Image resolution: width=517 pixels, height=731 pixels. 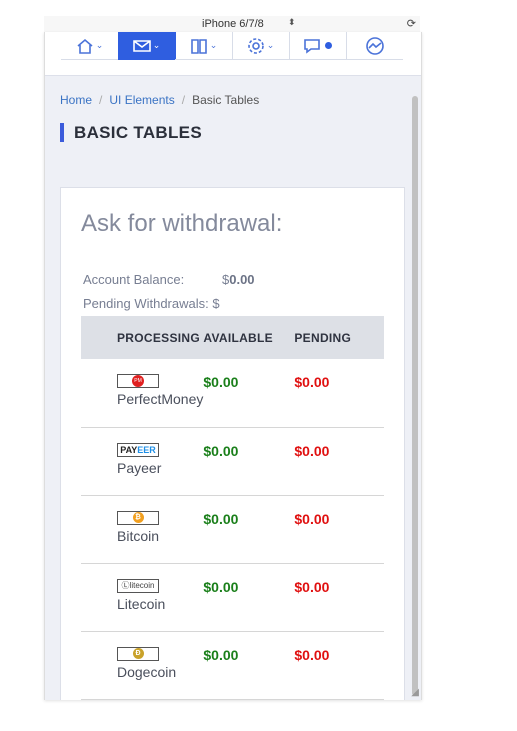 What do you see at coordinates (138, 653) in the screenshot?
I see `dogecoin-logo: Ð` at bounding box center [138, 653].